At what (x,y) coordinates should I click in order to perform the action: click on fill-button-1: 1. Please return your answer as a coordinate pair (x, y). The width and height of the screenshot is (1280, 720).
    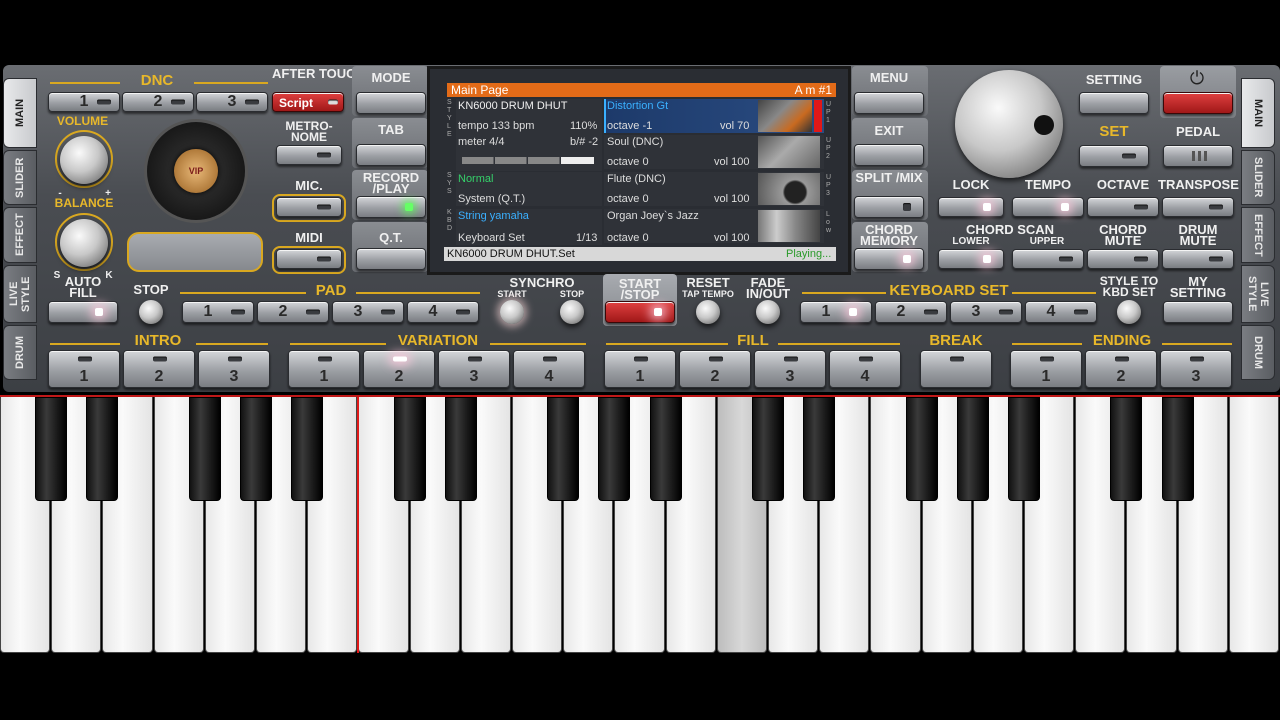
    Looking at the image, I should click on (640, 369).